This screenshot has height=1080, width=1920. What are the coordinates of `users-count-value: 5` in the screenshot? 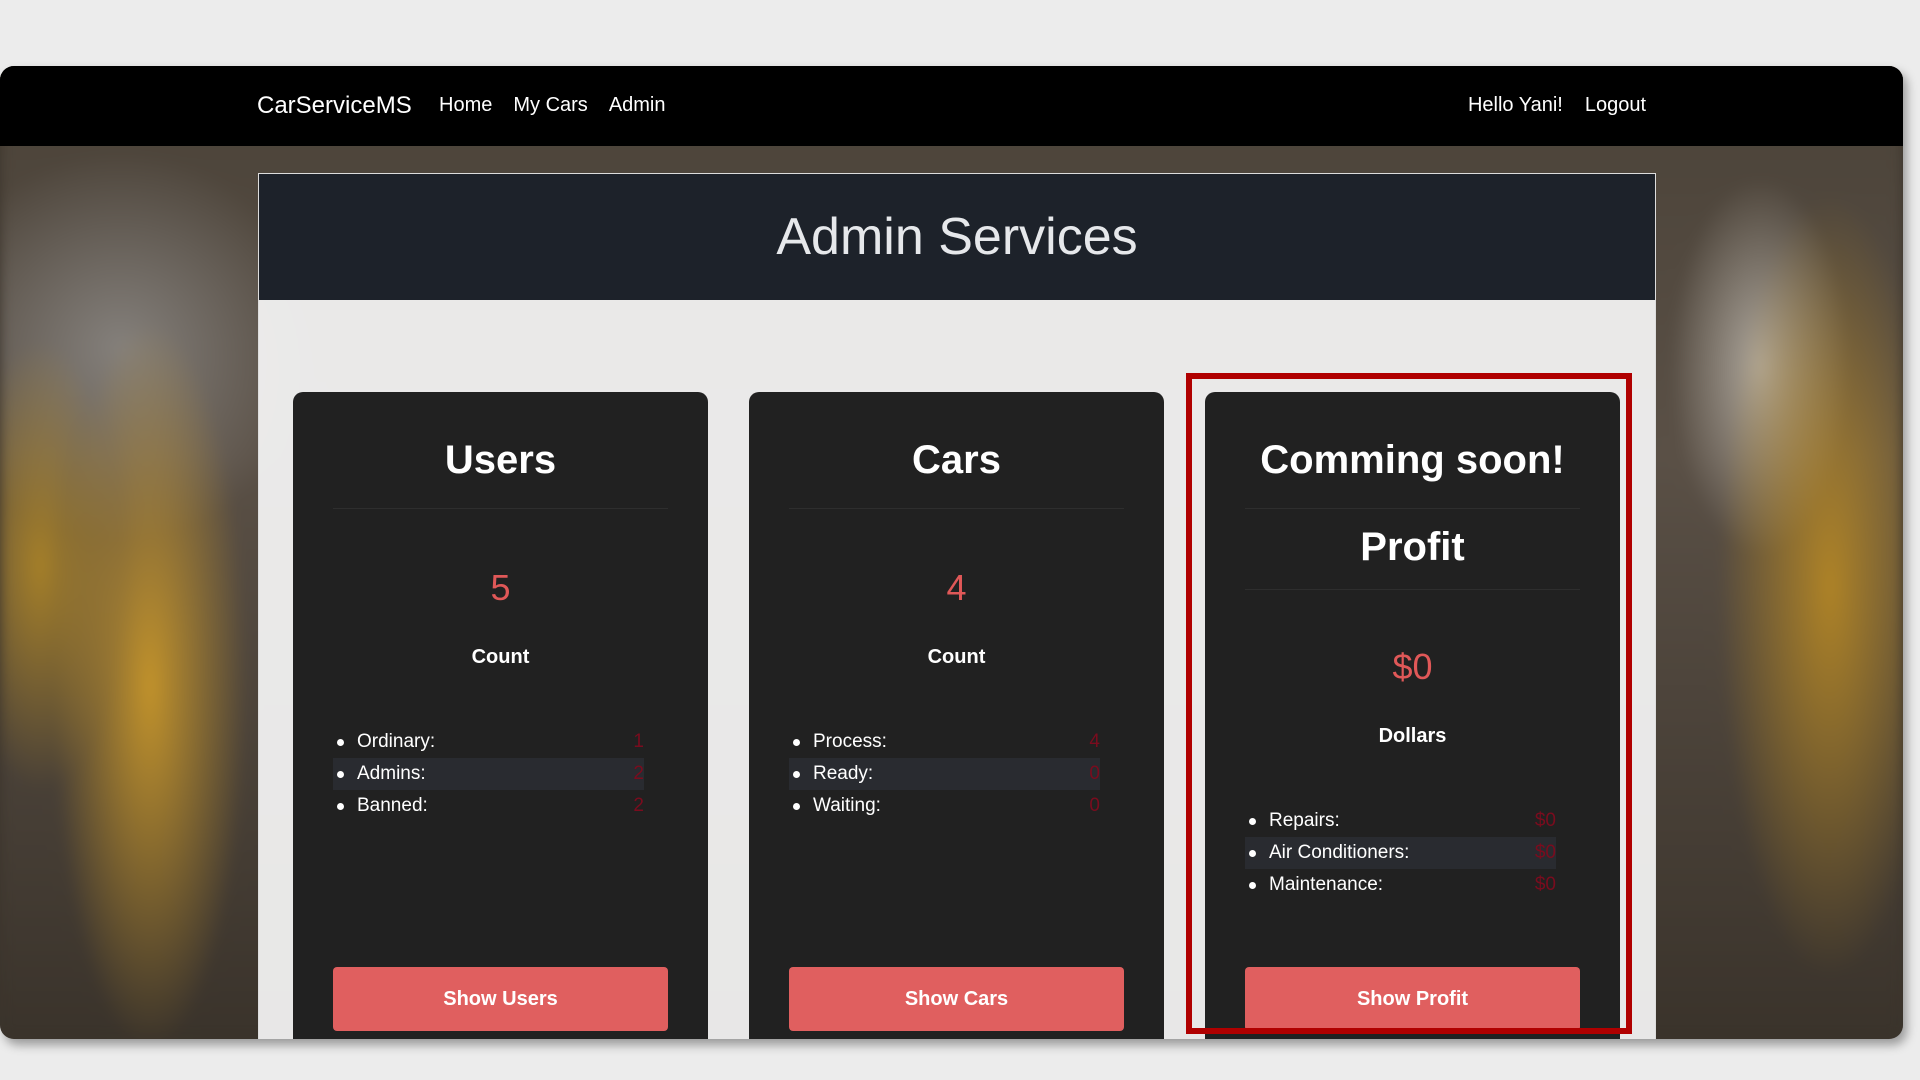 It's located at (500, 587).